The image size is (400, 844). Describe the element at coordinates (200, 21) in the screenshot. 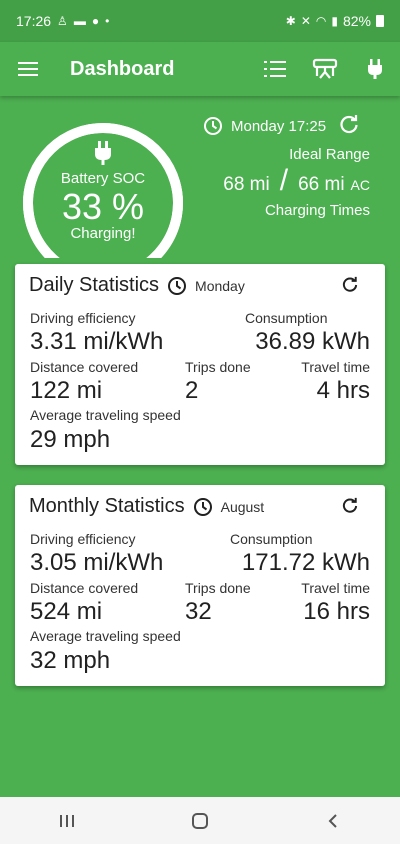

I see `status-bar: 17:26 ♙ ▬ ● • ✱ ✕ ◠ ▮ 82%` at that location.